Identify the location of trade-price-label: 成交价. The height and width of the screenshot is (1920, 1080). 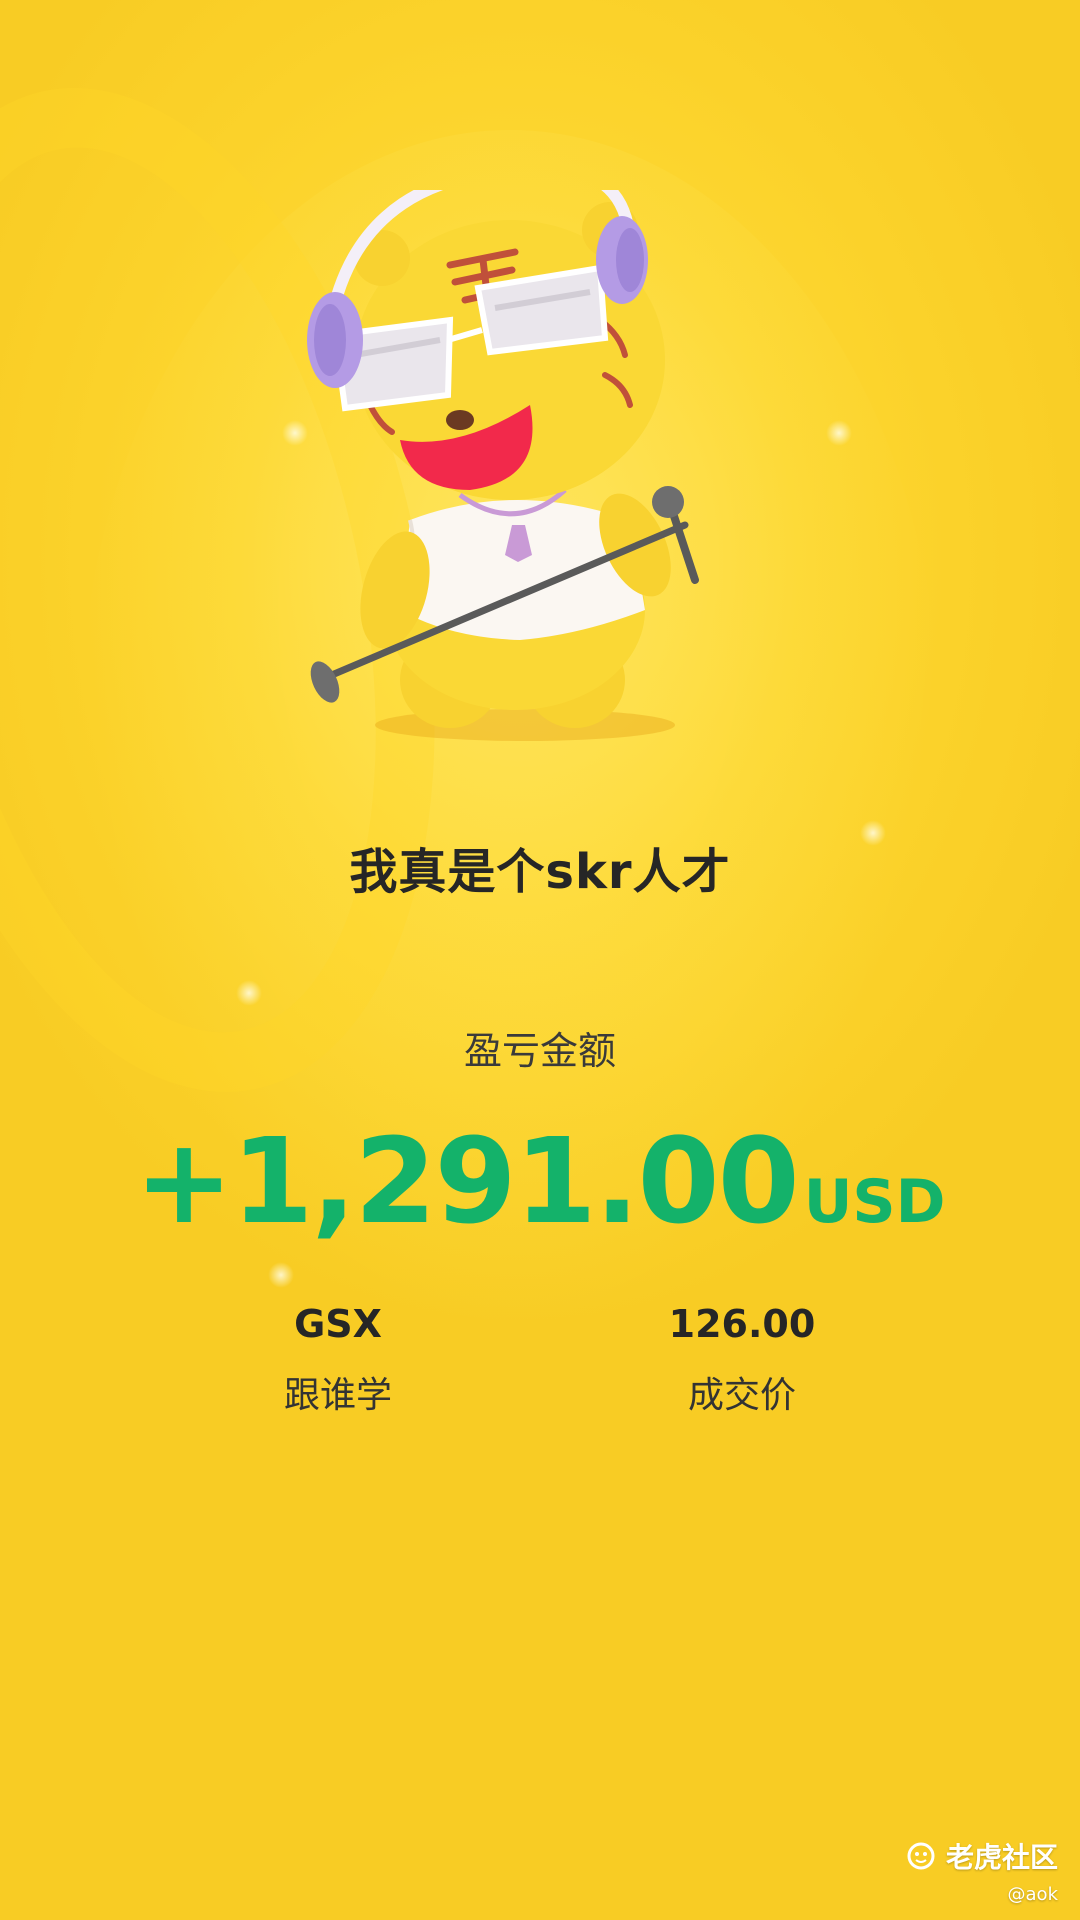
(741, 1395).